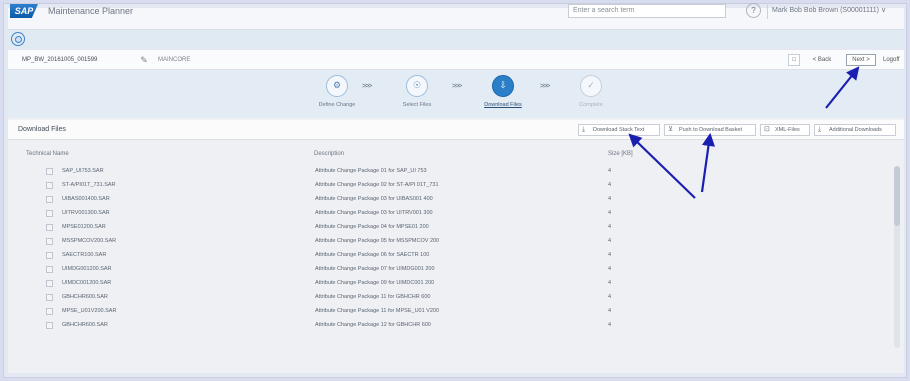 This screenshot has height=381, width=910. I want to click on download-stack-text-button: ⤓ Download Stack Text, so click(619, 130).